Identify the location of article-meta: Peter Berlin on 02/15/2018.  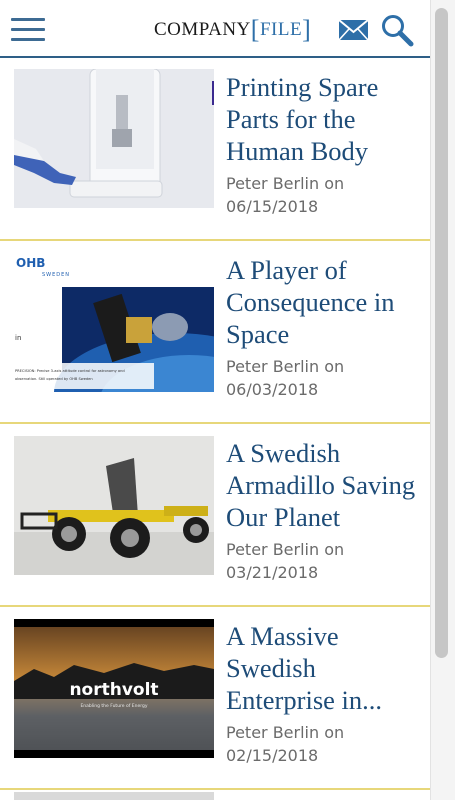
(326, 744).